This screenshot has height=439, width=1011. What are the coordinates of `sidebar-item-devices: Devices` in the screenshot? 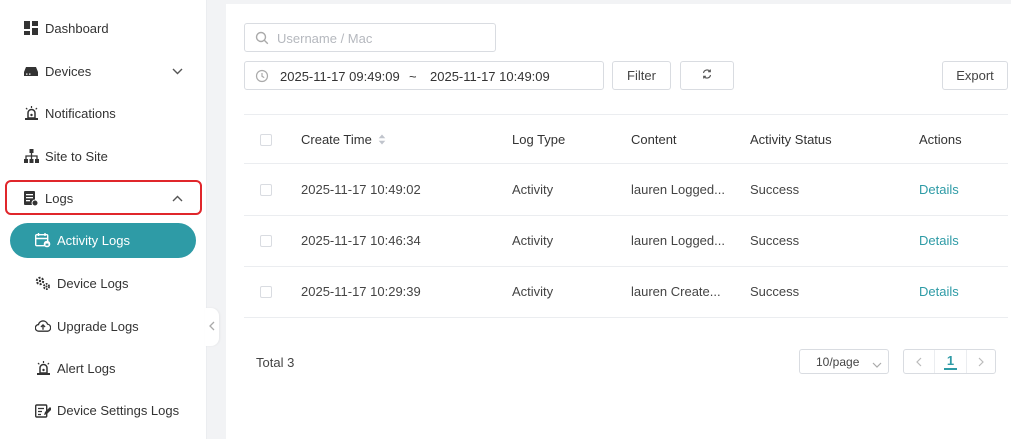 It's located at (103, 71).